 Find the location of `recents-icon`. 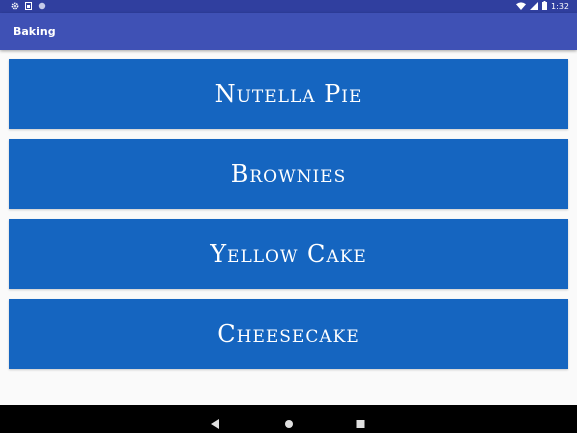

recents-icon is located at coordinates (360, 423).